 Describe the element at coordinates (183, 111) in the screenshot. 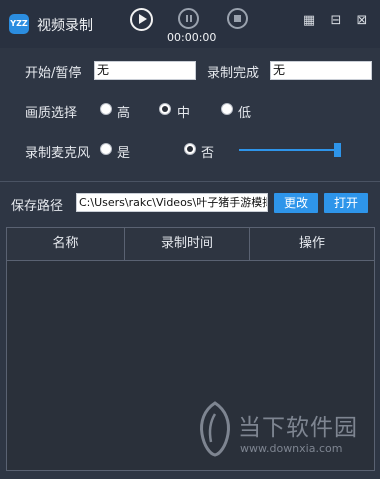

I see `quality-medium-label: 中` at that location.